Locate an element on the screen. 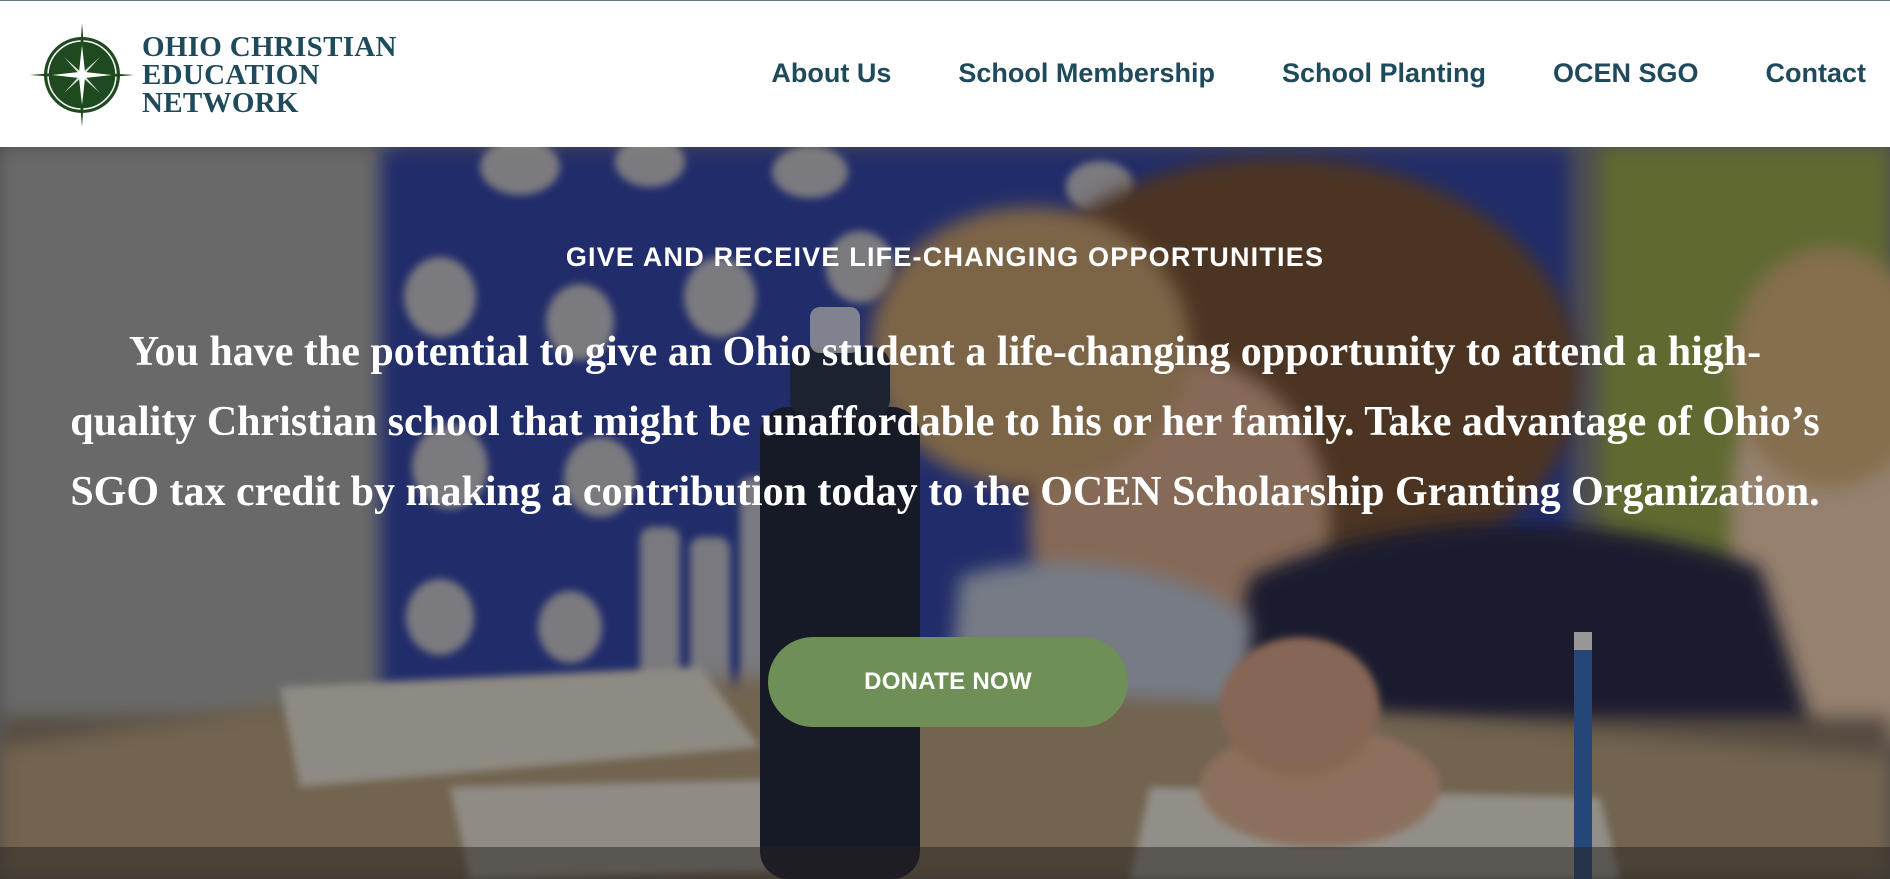  logo-line-2: EDUCATION is located at coordinates (231, 75).